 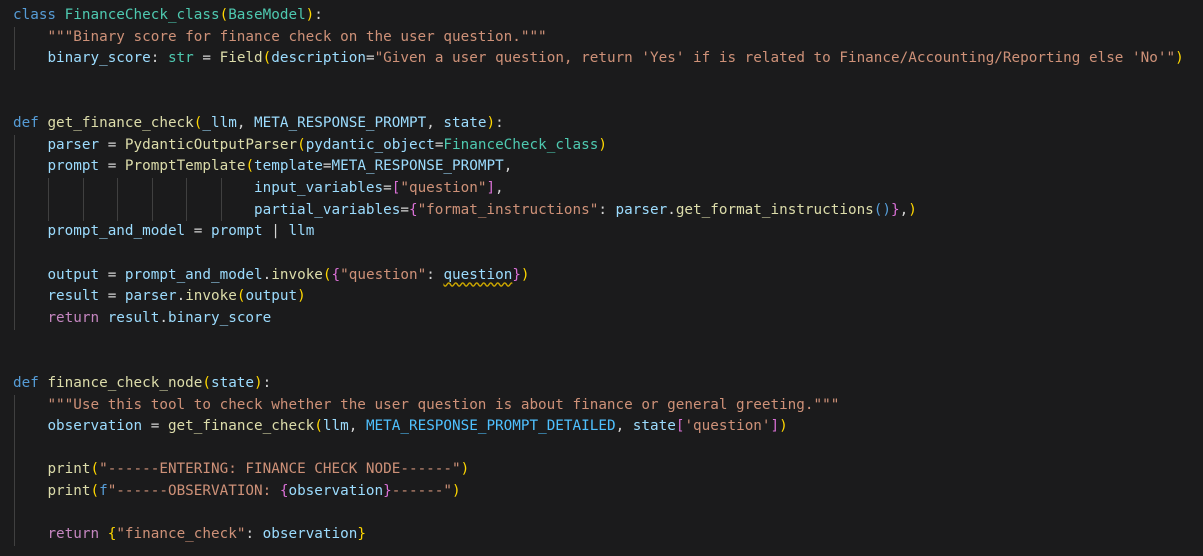 I want to click on code-token: prompt, so click(x=73, y=166).